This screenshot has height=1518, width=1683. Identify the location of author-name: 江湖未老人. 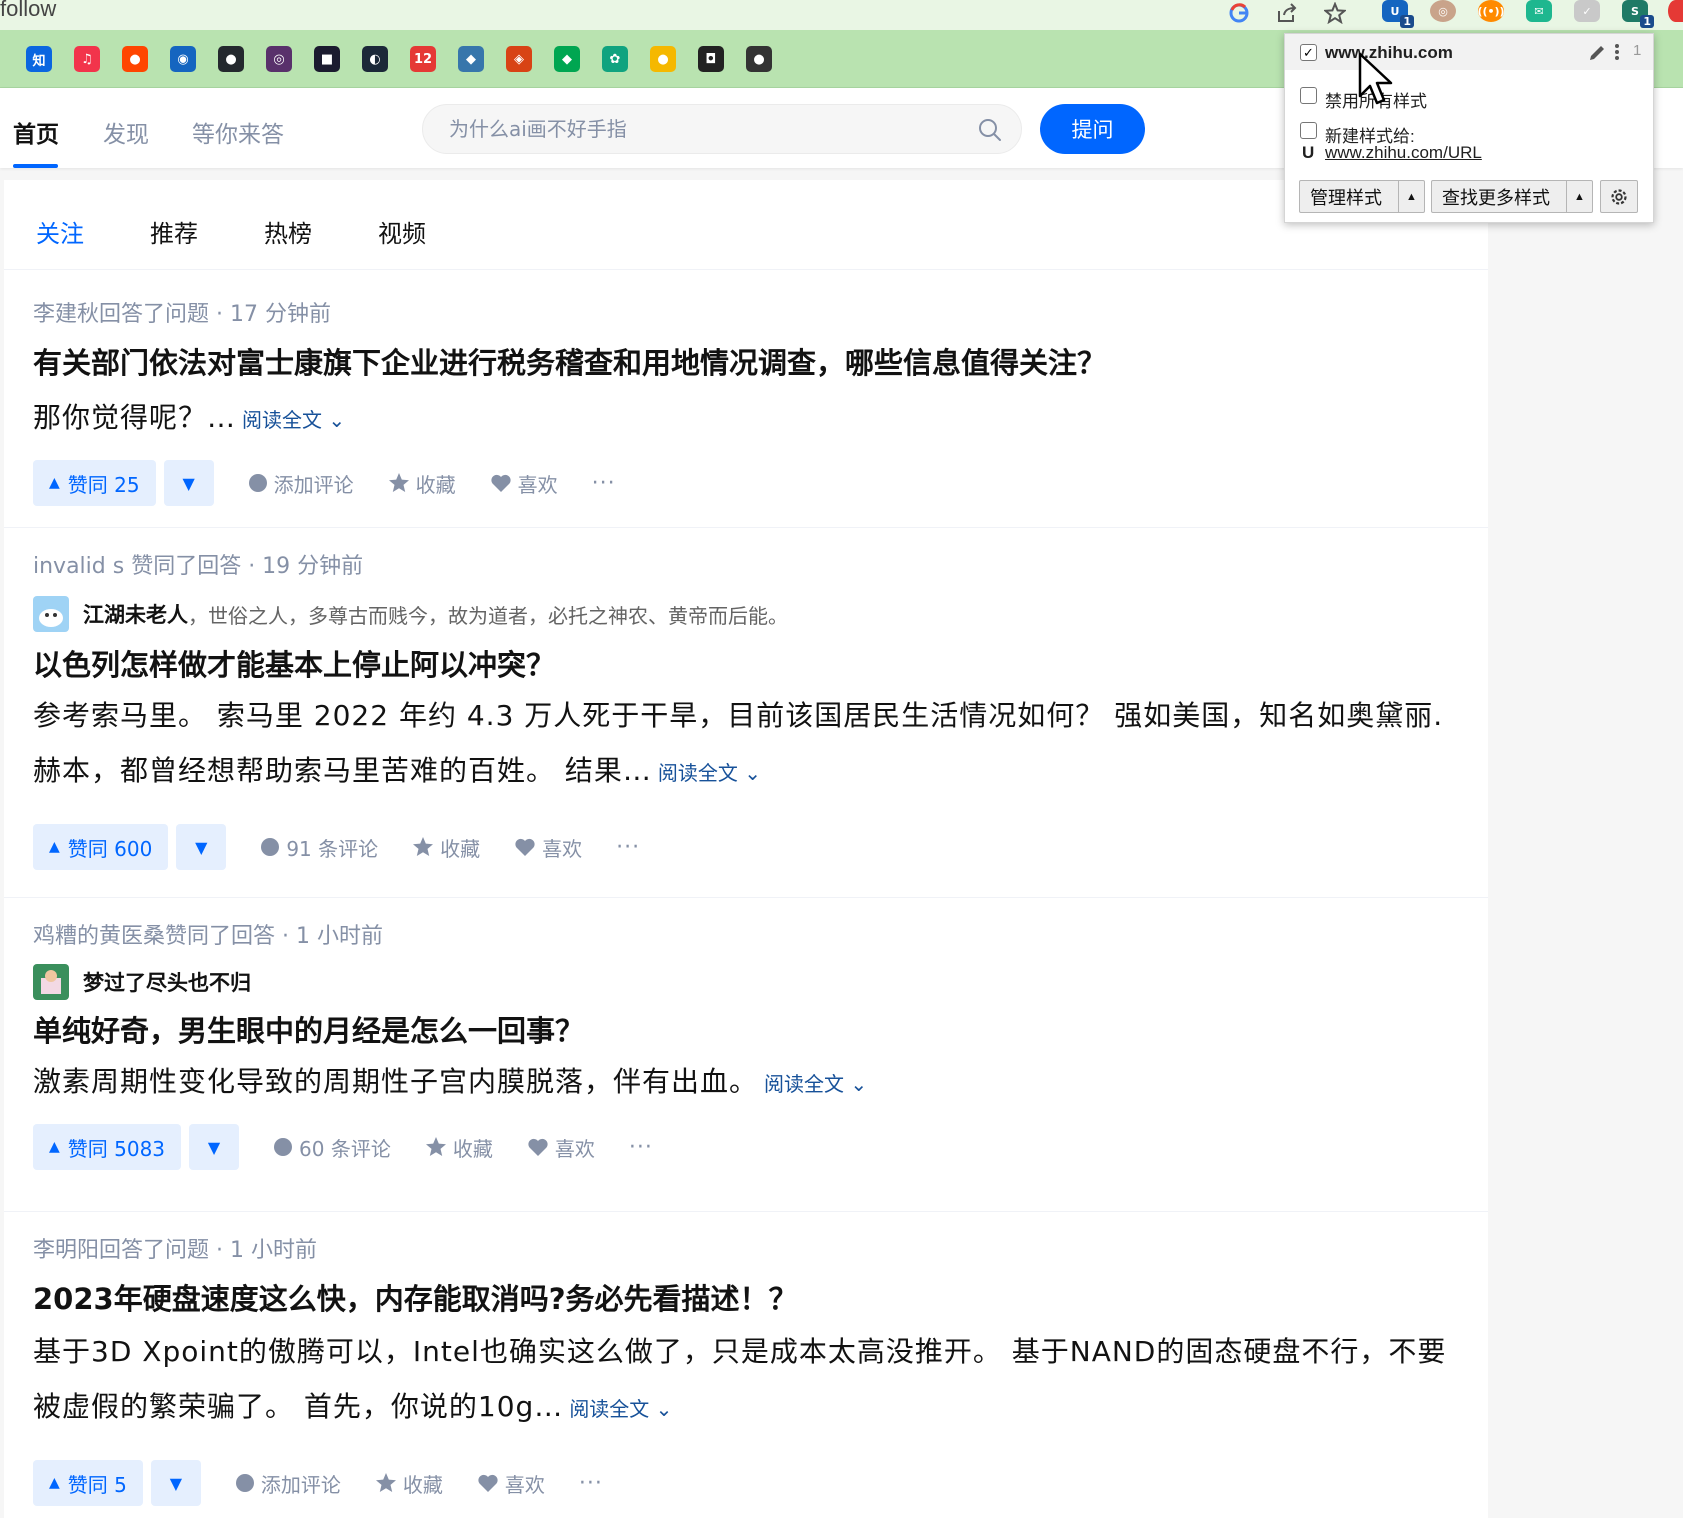
(135, 614).